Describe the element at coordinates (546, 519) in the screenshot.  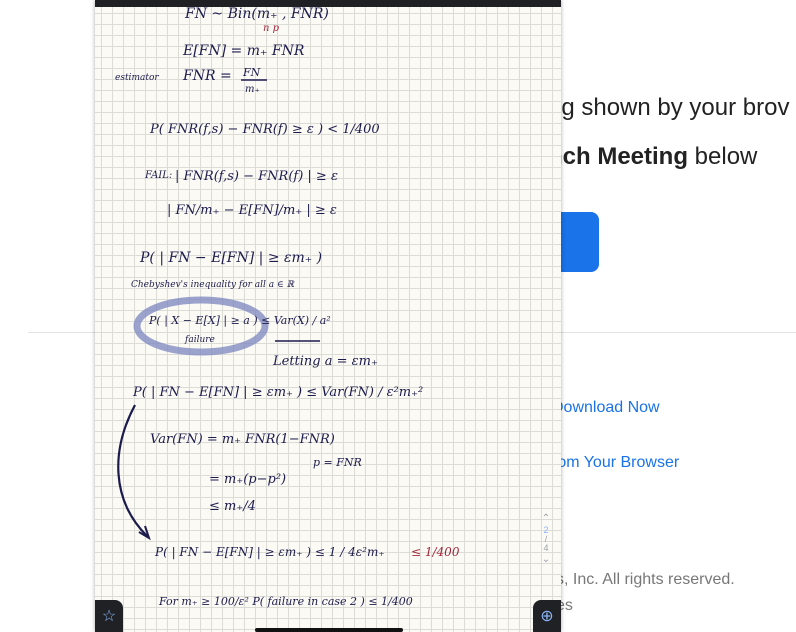
I see `chevron-up-icon: ⌃` at that location.